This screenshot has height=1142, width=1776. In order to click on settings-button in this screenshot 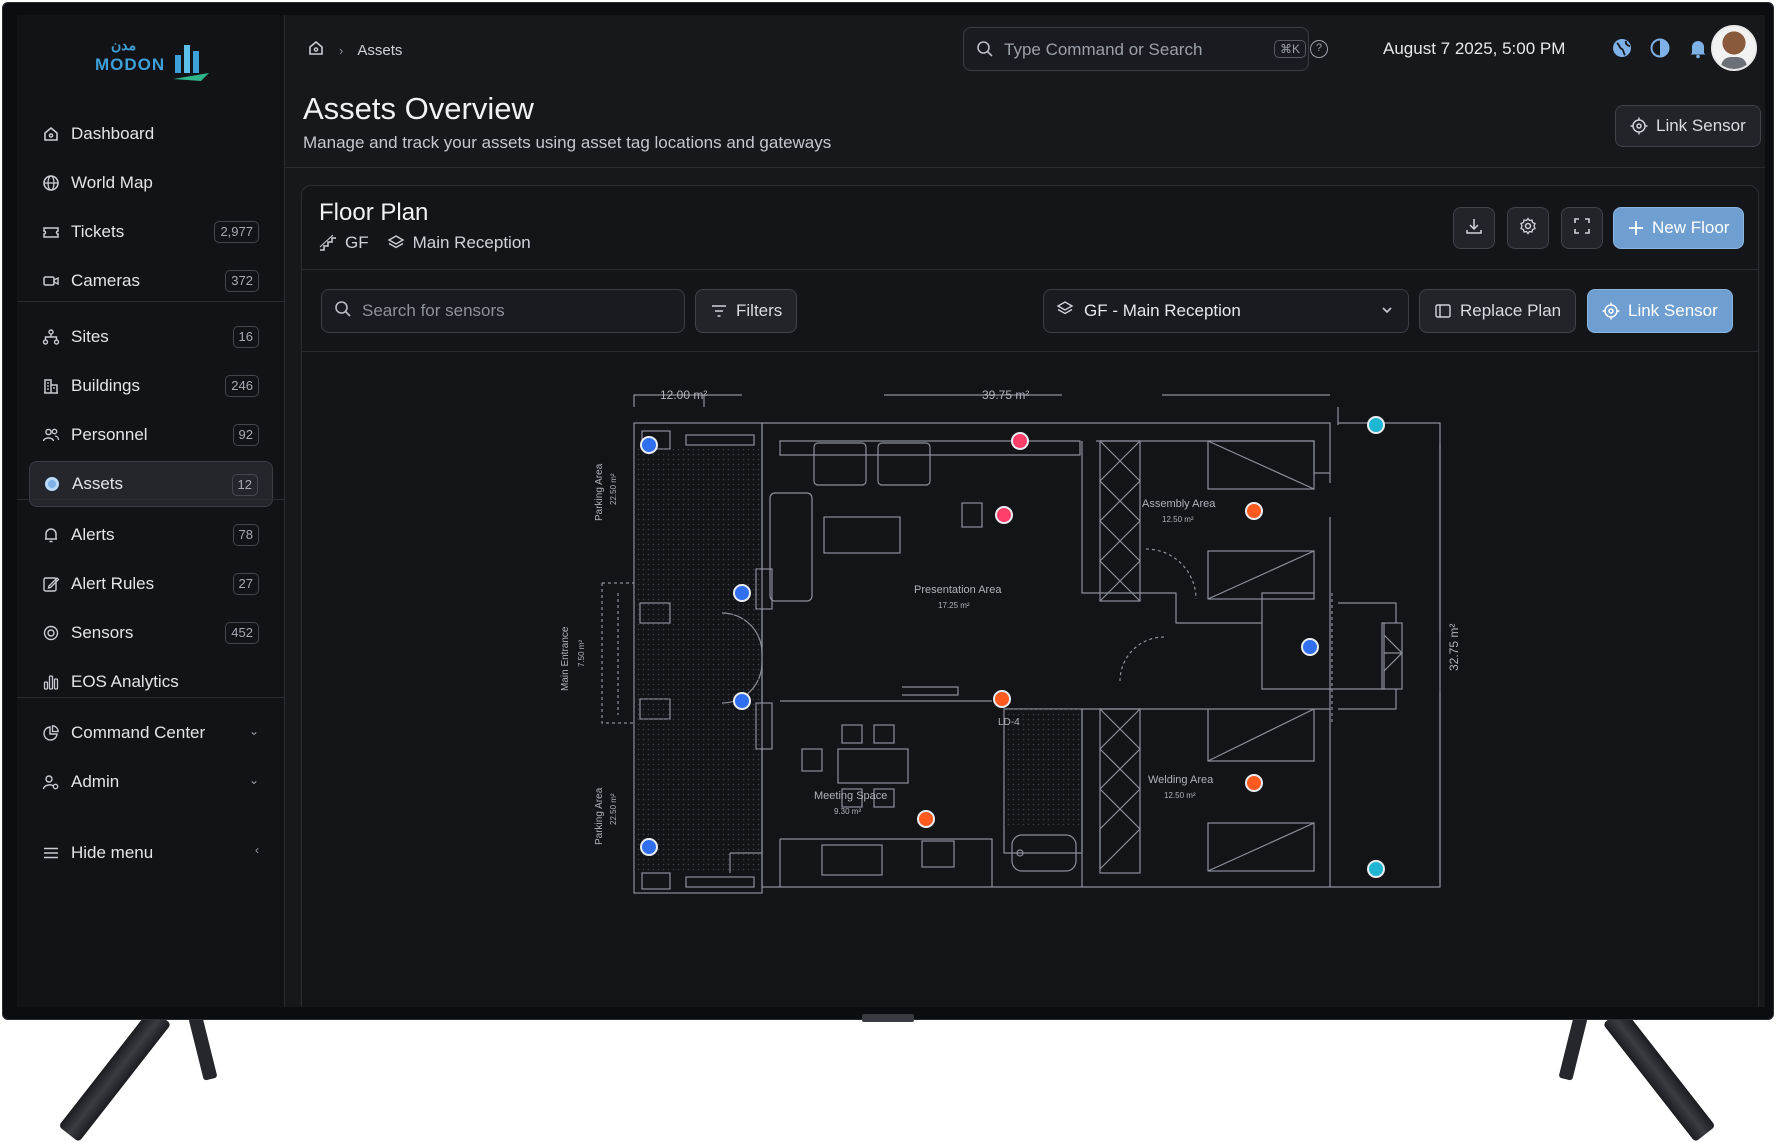, I will do `click(1528, 228)`.